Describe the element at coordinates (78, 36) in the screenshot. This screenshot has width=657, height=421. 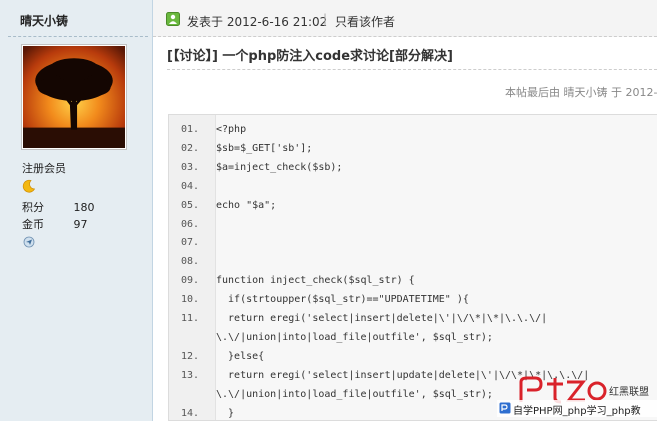
I see `author-divider` at that location.